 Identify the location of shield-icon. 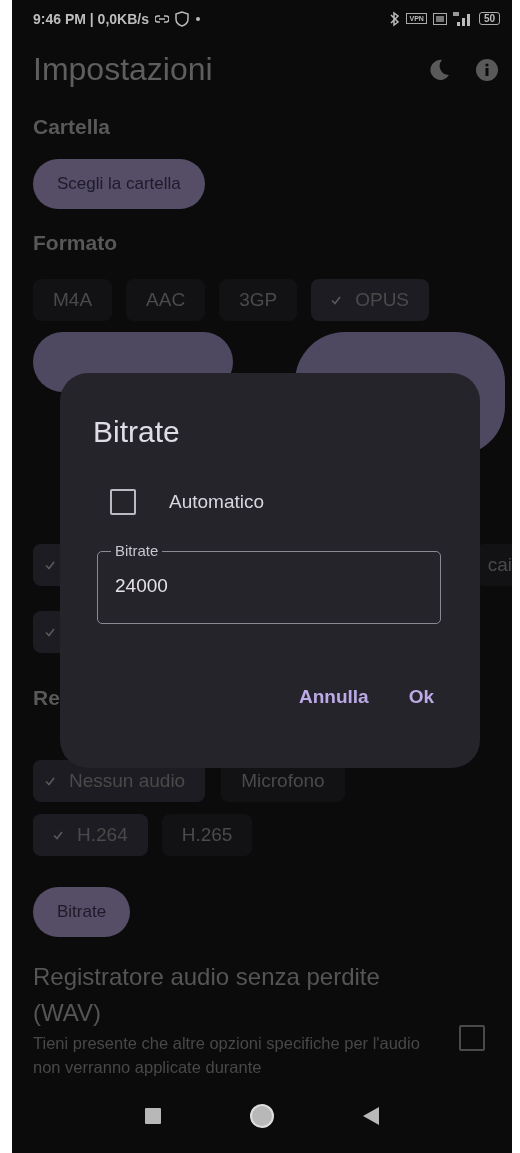
(181, 18).